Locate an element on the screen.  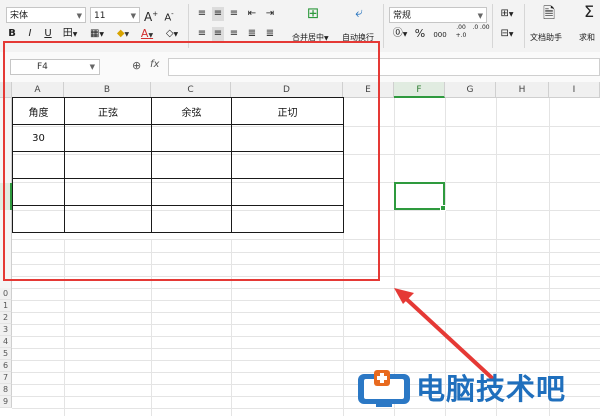
wrap-text-button: 自动换行 is located at coordinates (358, 37).